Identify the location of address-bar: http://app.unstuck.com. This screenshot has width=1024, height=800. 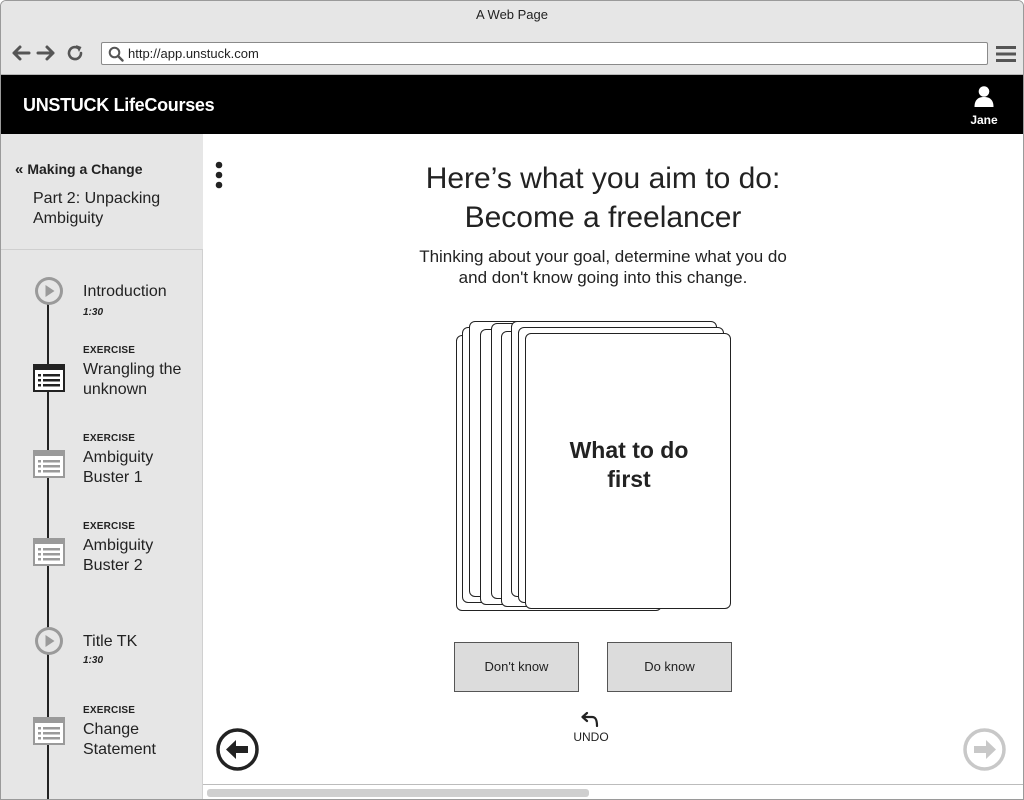
(544, 53).